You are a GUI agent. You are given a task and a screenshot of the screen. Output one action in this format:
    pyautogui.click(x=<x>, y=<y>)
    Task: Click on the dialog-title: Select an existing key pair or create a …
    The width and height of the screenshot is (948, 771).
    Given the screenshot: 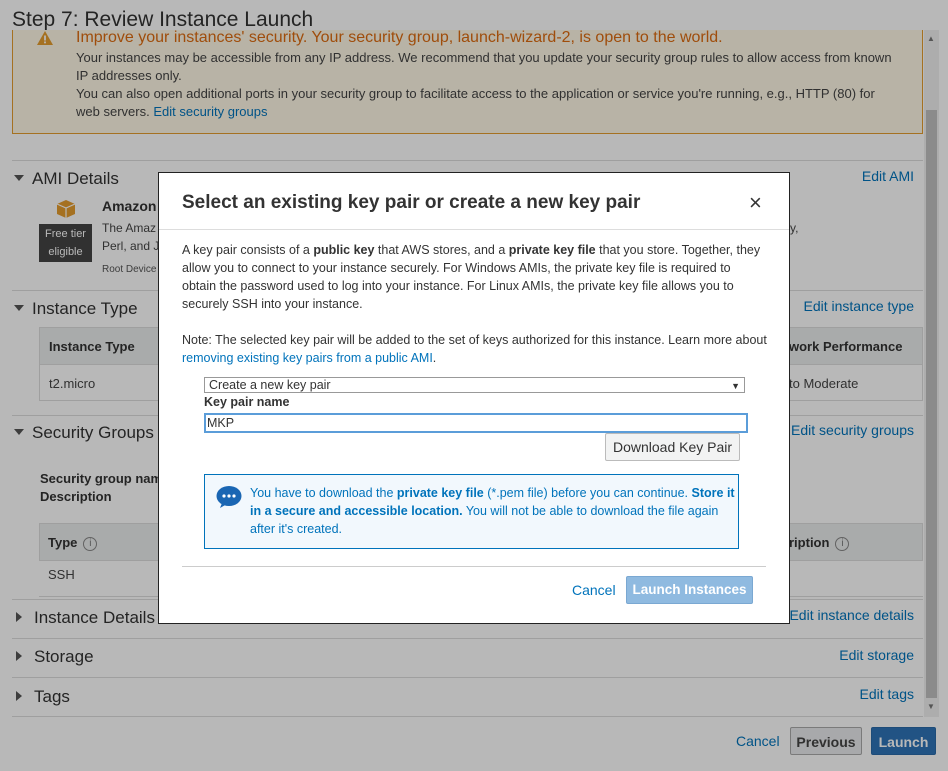 What is the action you would take?
    pyautogui.click(x=411, y=202)
    